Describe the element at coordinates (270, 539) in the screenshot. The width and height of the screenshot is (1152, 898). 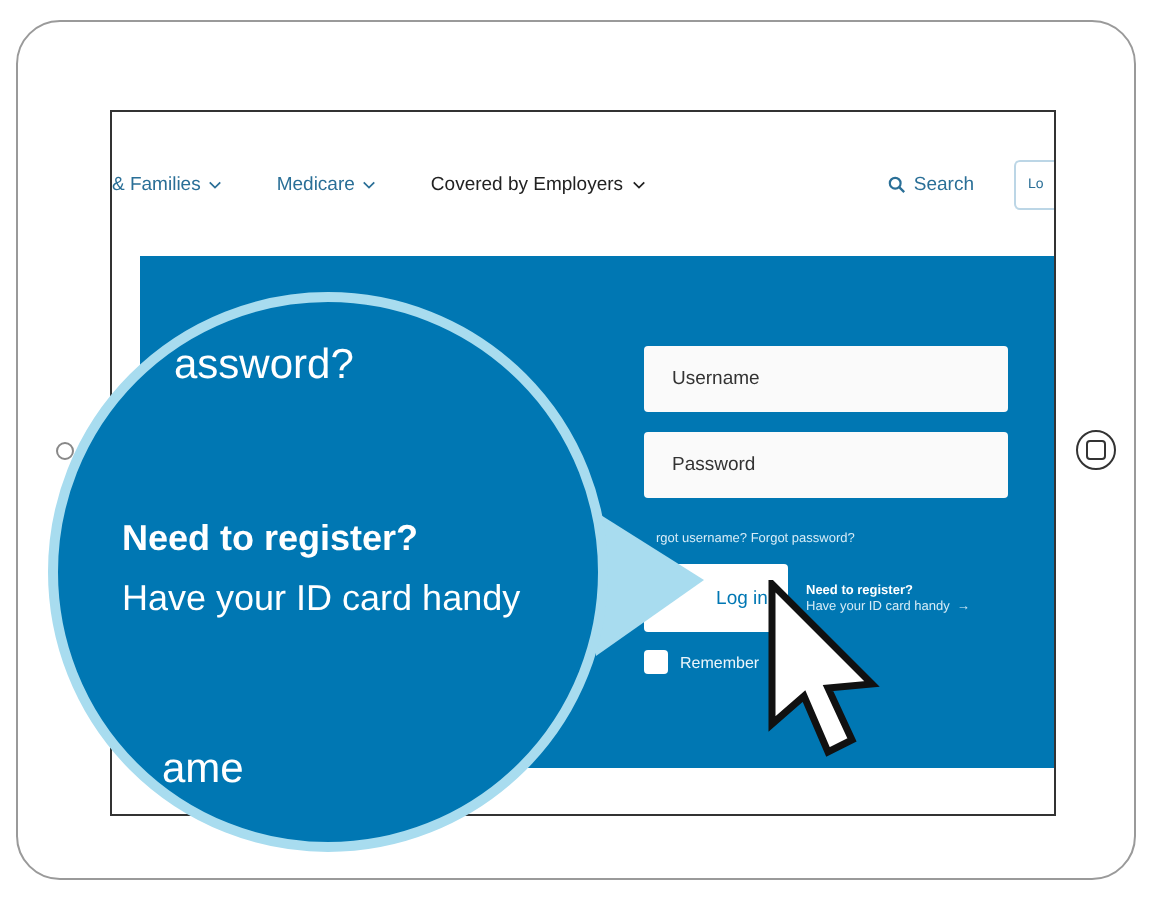
I see `magnified-register-title: Need to register?` at that location.